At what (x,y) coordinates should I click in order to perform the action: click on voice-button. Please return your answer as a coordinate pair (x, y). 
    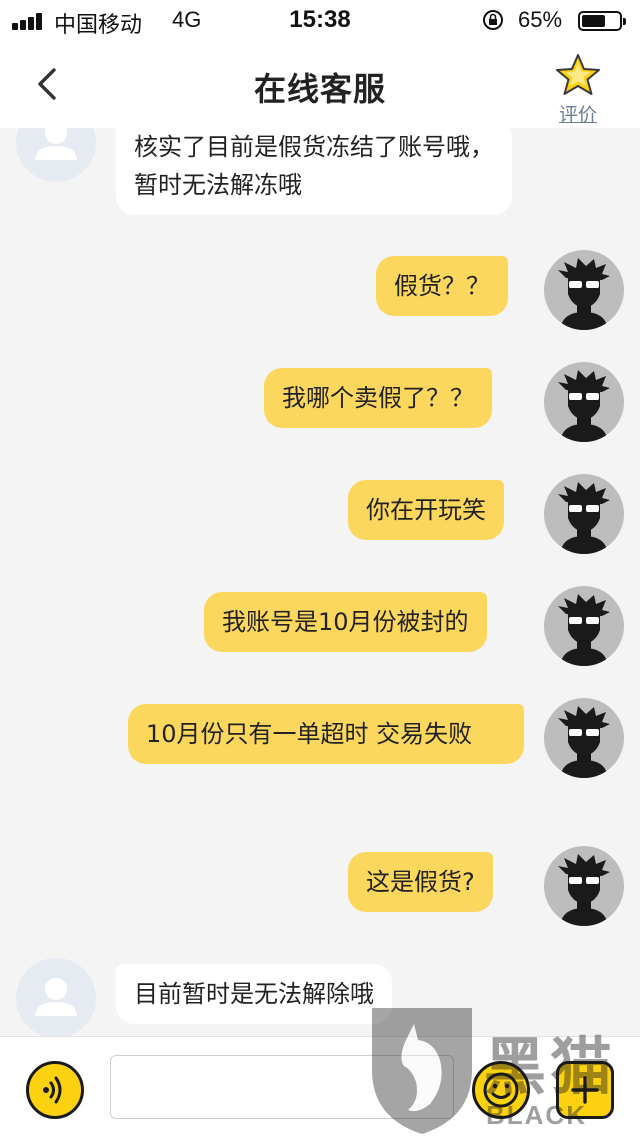
    Looking at the image, I should click on (55, 1090).